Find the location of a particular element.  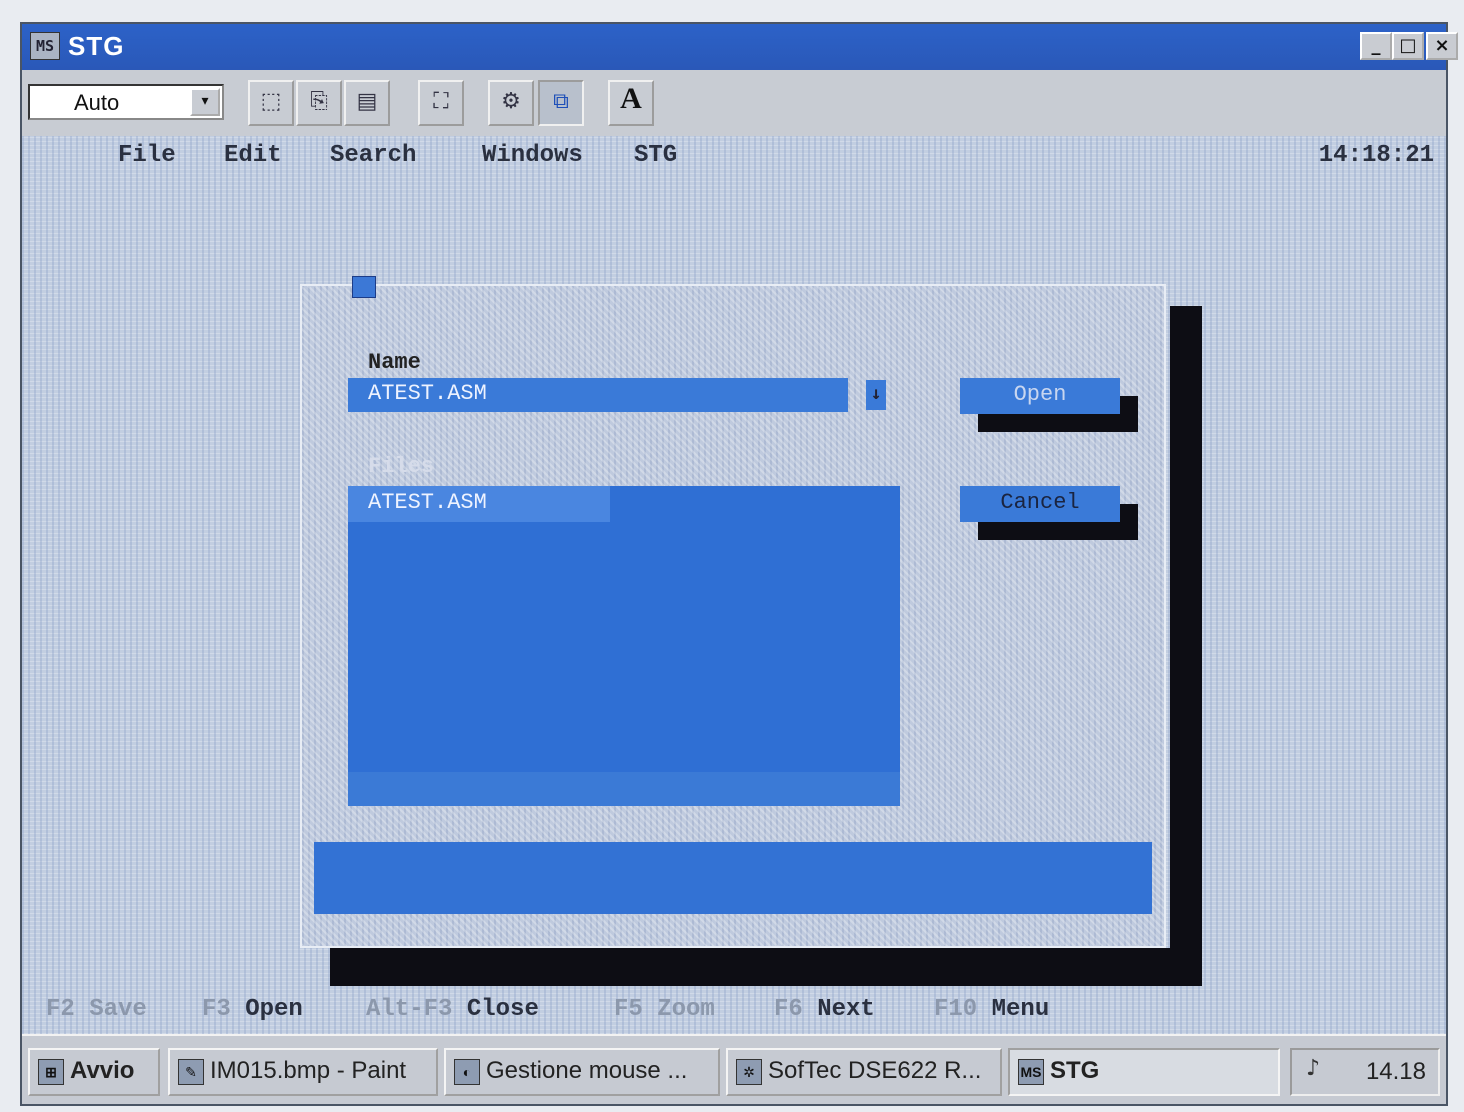

mouse-icon: ◐ is located at coordinates (467, 1071).